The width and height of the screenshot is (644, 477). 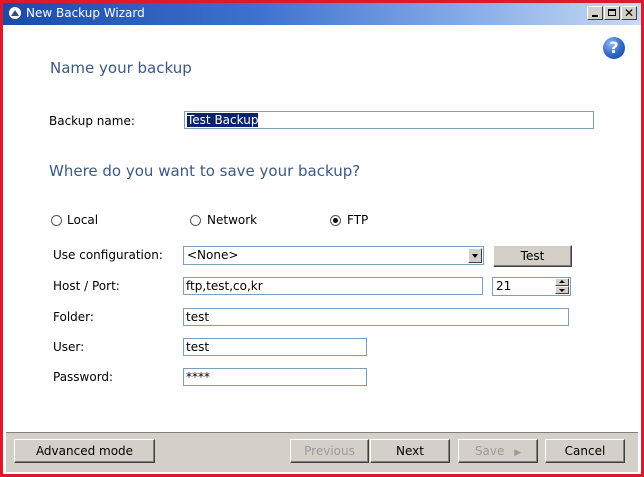 I want to click on radio-local-label: Local, so click(x=82, y=220).